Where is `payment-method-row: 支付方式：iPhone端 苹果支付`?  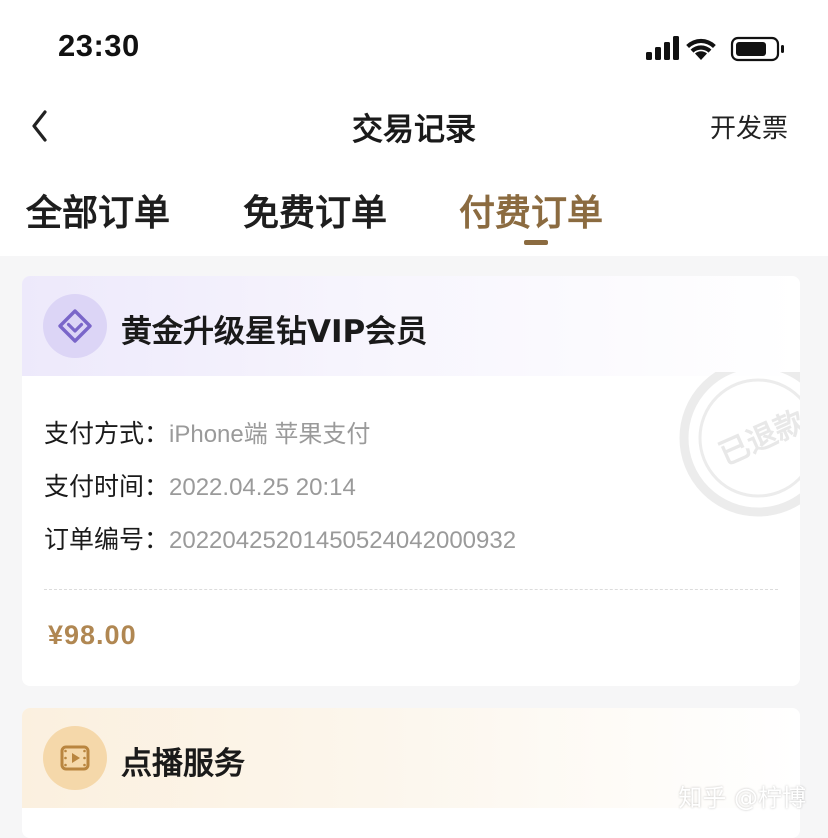
payment-method-row: 支付方式：iPhone端 苹果支付 is located at coordinates (207, 432).